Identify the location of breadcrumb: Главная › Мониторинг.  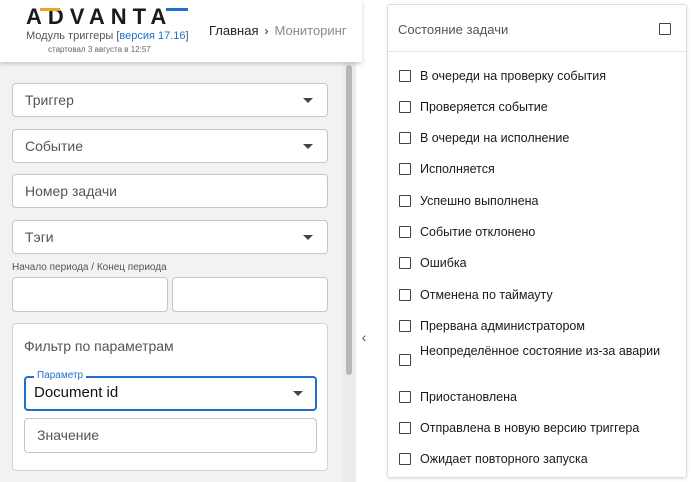
(278, 30).